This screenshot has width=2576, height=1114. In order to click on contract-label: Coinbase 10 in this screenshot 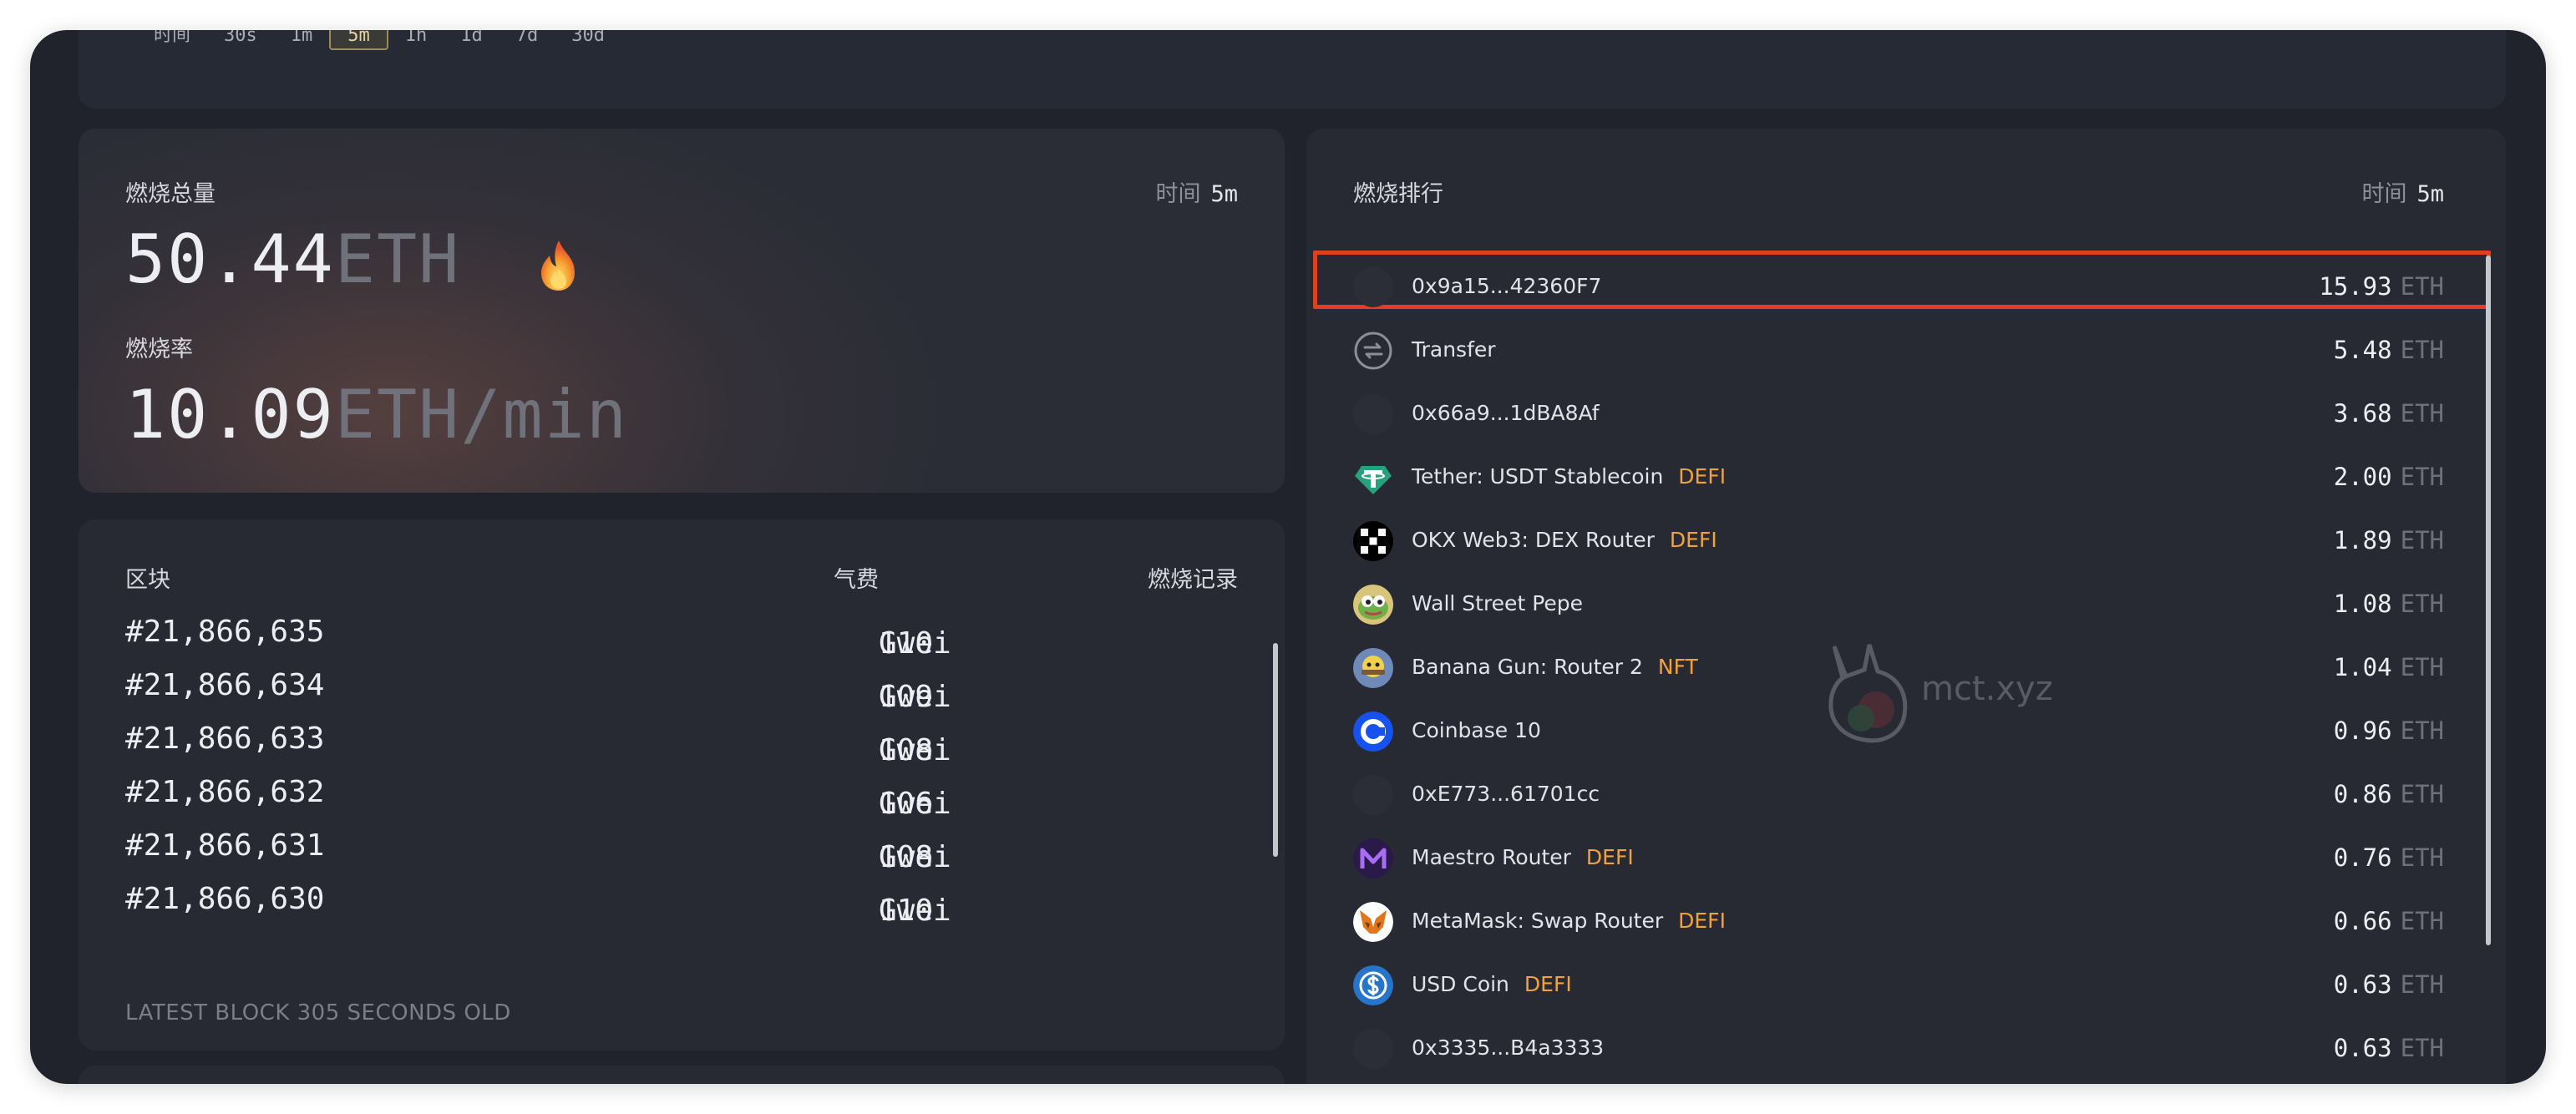, I will do `click(1476, 730)`.